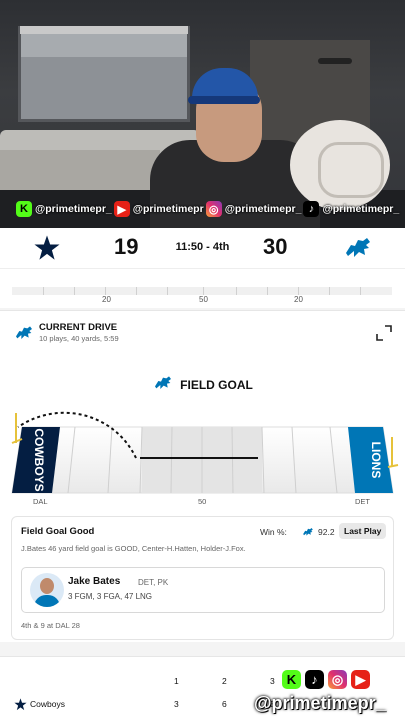 The image size is (405, 720). Describe the element at coordinates (104, 74) in the screenshot. I see `background-window` at that location.